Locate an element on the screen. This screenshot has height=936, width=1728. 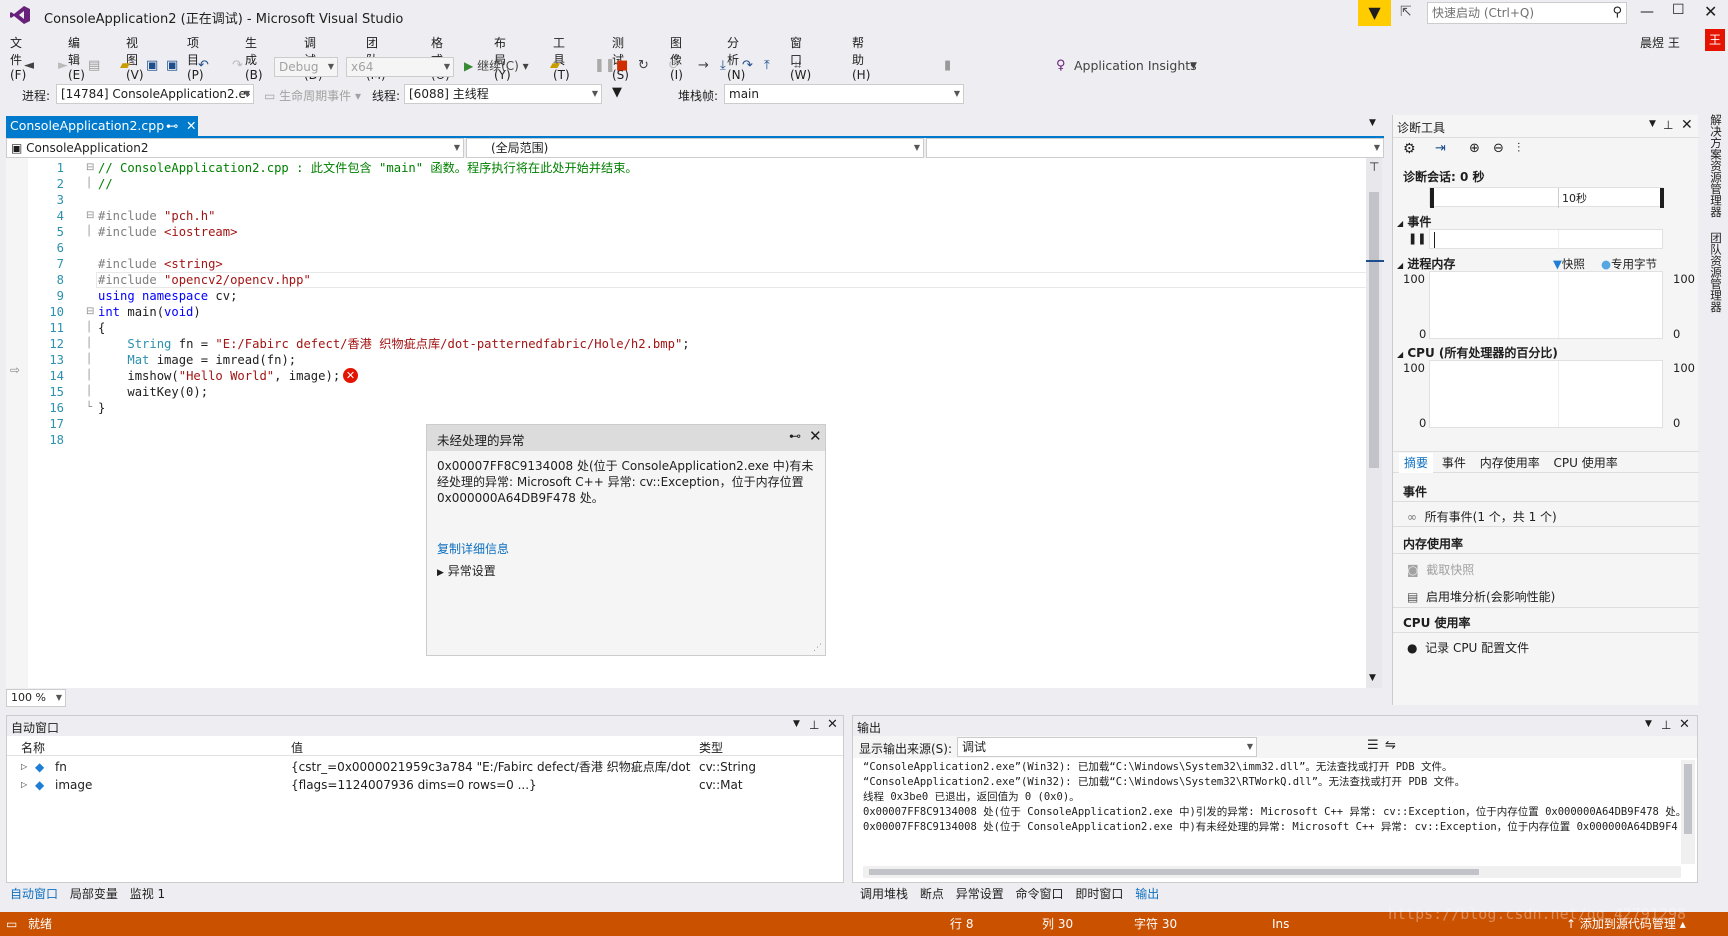
tab-immediate-window: 即时窗口 is located at coordinates (1099, 894).